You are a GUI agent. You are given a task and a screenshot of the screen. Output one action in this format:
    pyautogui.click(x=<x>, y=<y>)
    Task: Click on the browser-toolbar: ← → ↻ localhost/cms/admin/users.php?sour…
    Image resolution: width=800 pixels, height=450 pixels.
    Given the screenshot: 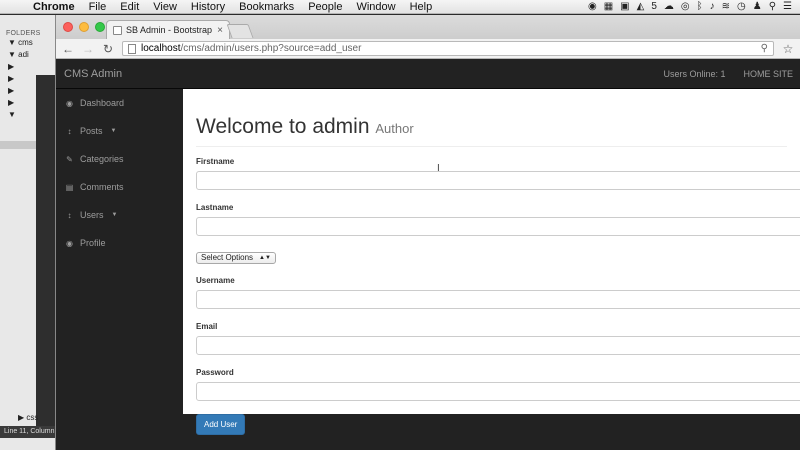 What is the action you would take?
    pyautogui.click(x=428, y=49)
    